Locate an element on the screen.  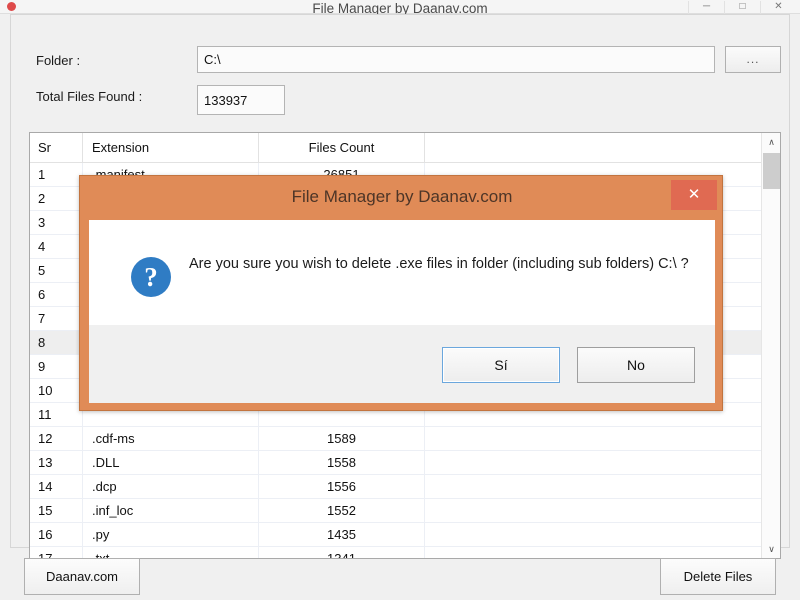
cell-extension: .cdf-ms is located at coordinates (170, 438).